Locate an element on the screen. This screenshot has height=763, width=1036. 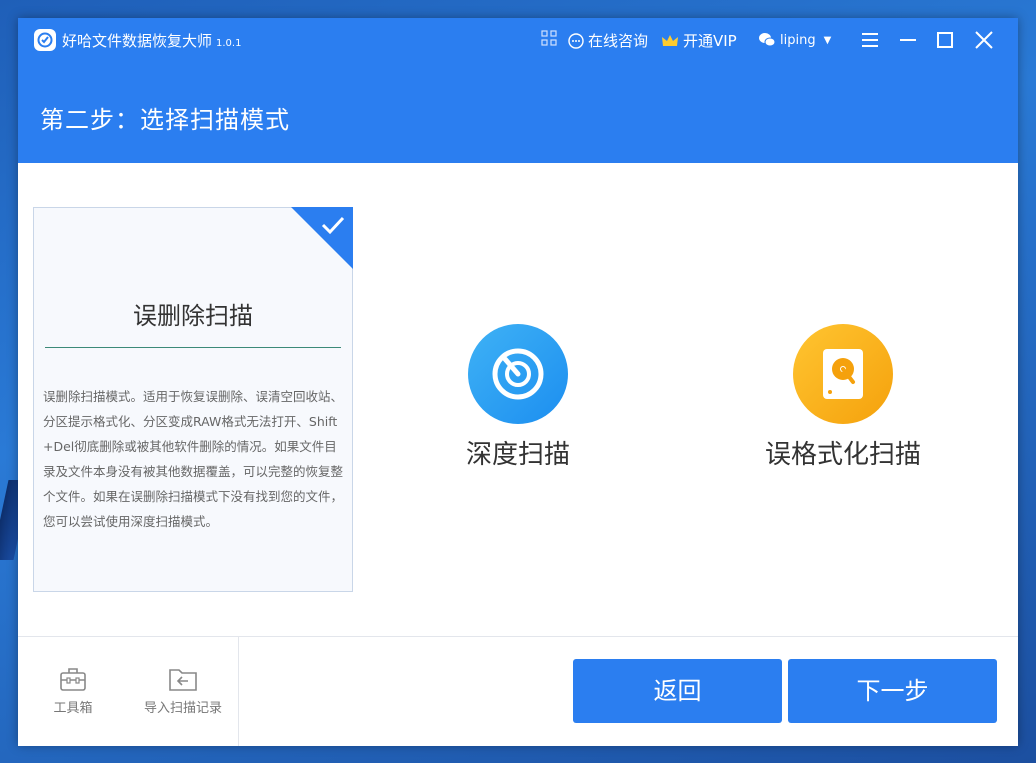
selected-check-icon is located at coordinates (322, 238).